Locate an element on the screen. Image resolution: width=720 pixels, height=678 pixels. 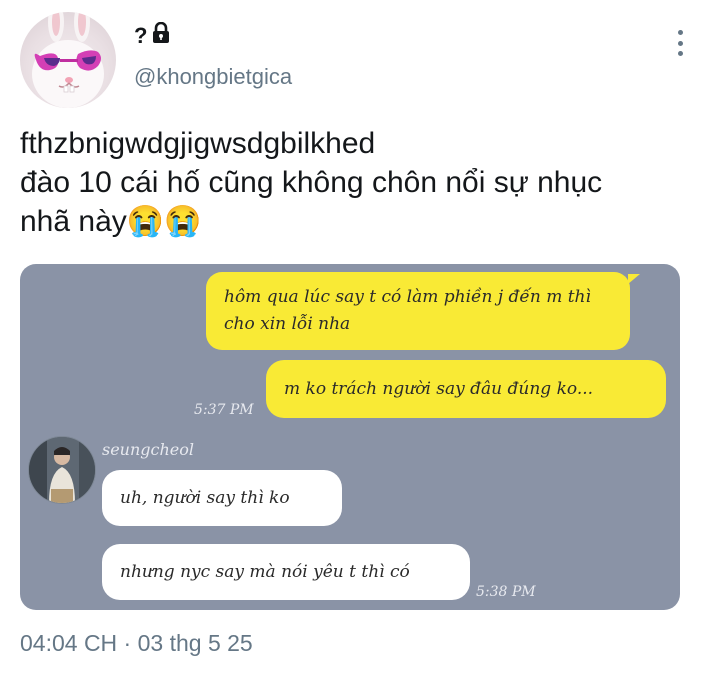
incoming-message-text: uh, người say thì ko is located at coordinates (205, 497).